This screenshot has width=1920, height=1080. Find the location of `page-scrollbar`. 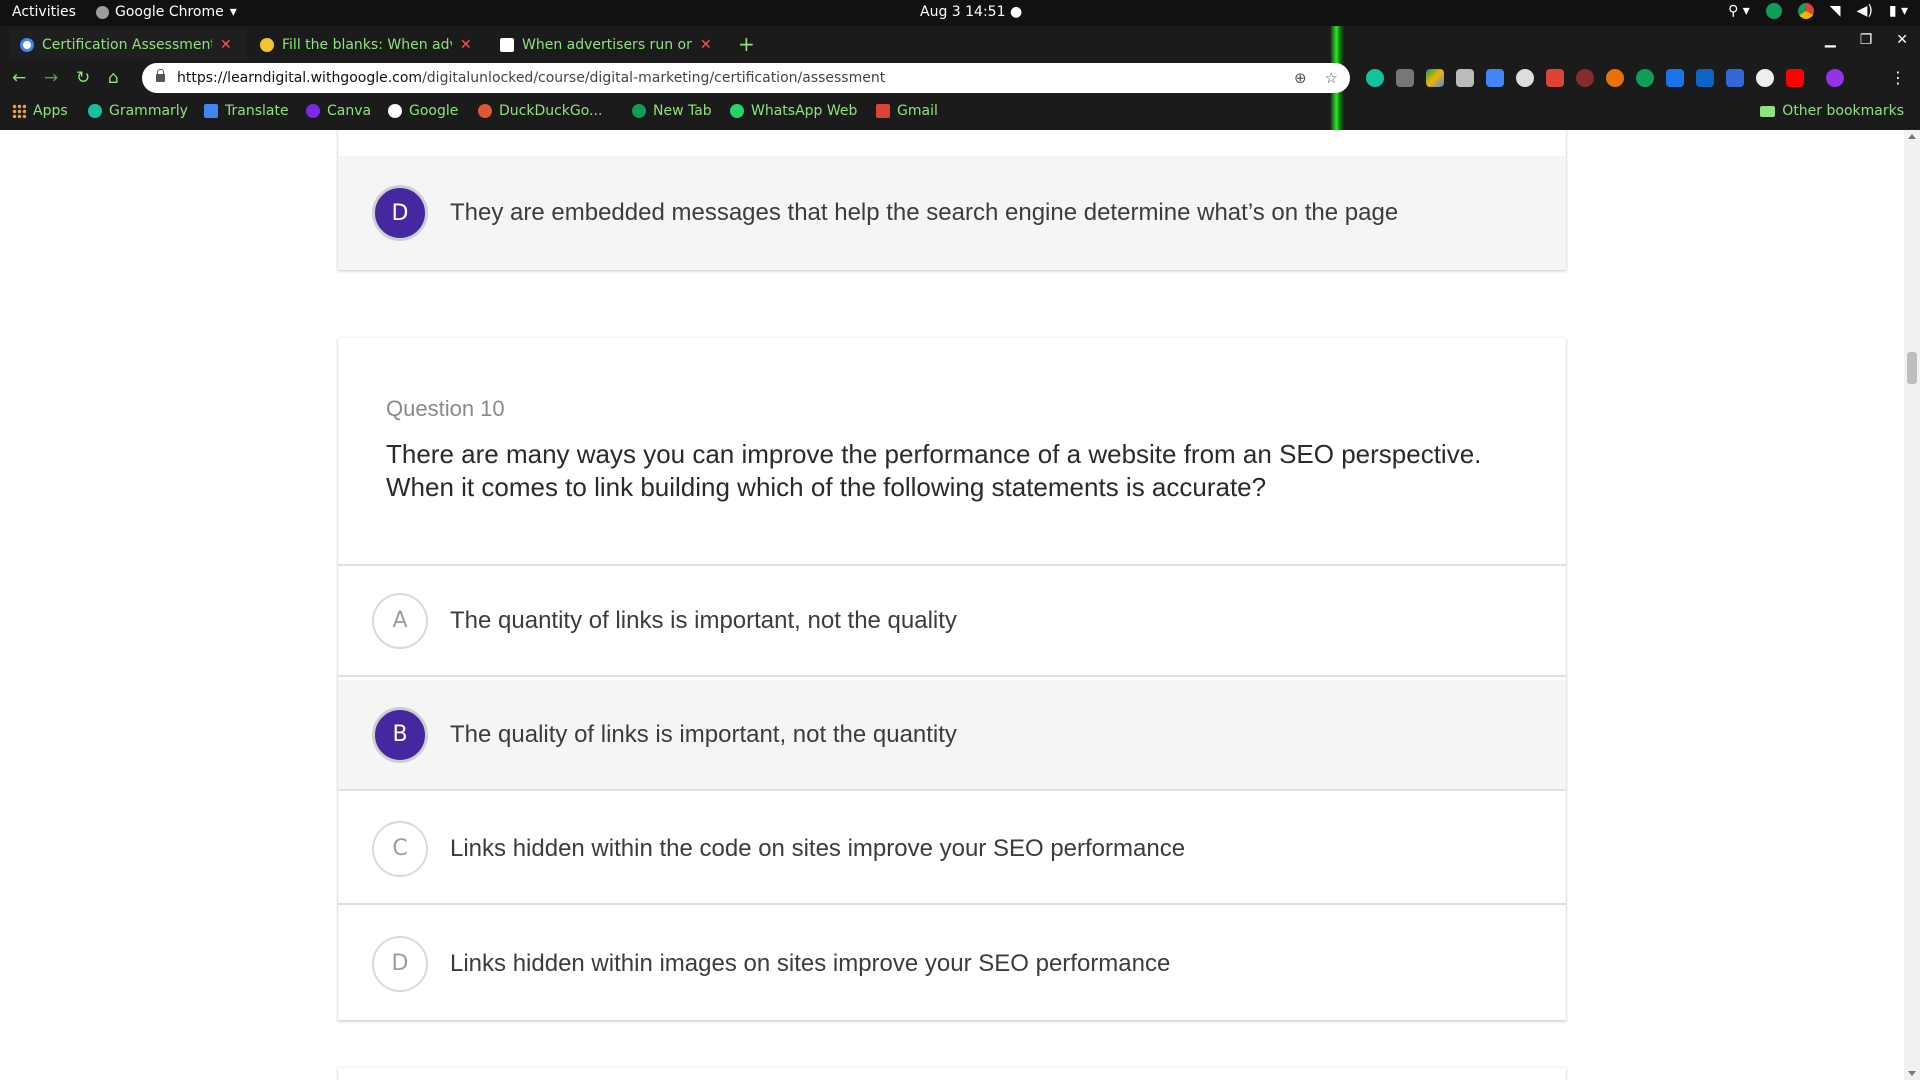

page-scrollbar is located at coordinates (1912, 605).